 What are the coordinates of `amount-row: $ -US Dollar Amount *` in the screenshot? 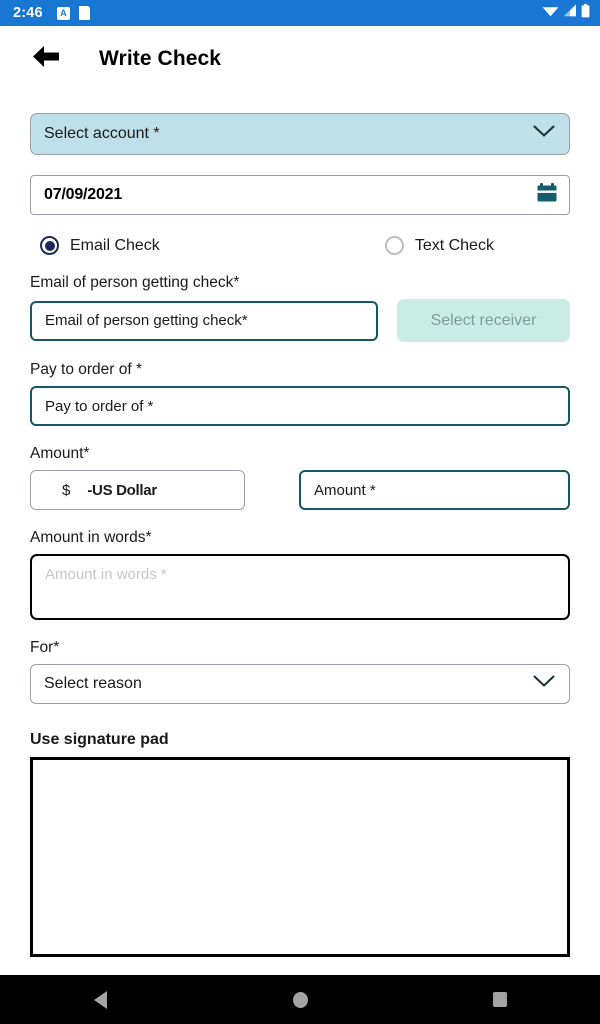 It's located at (300, 490).